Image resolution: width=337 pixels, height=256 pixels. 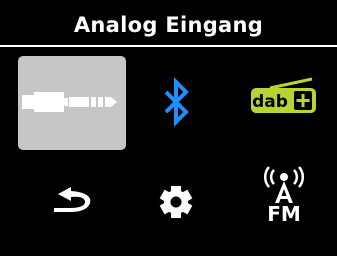 I want to click on dab-plus-icon: dab, so click(x=283, y=95).